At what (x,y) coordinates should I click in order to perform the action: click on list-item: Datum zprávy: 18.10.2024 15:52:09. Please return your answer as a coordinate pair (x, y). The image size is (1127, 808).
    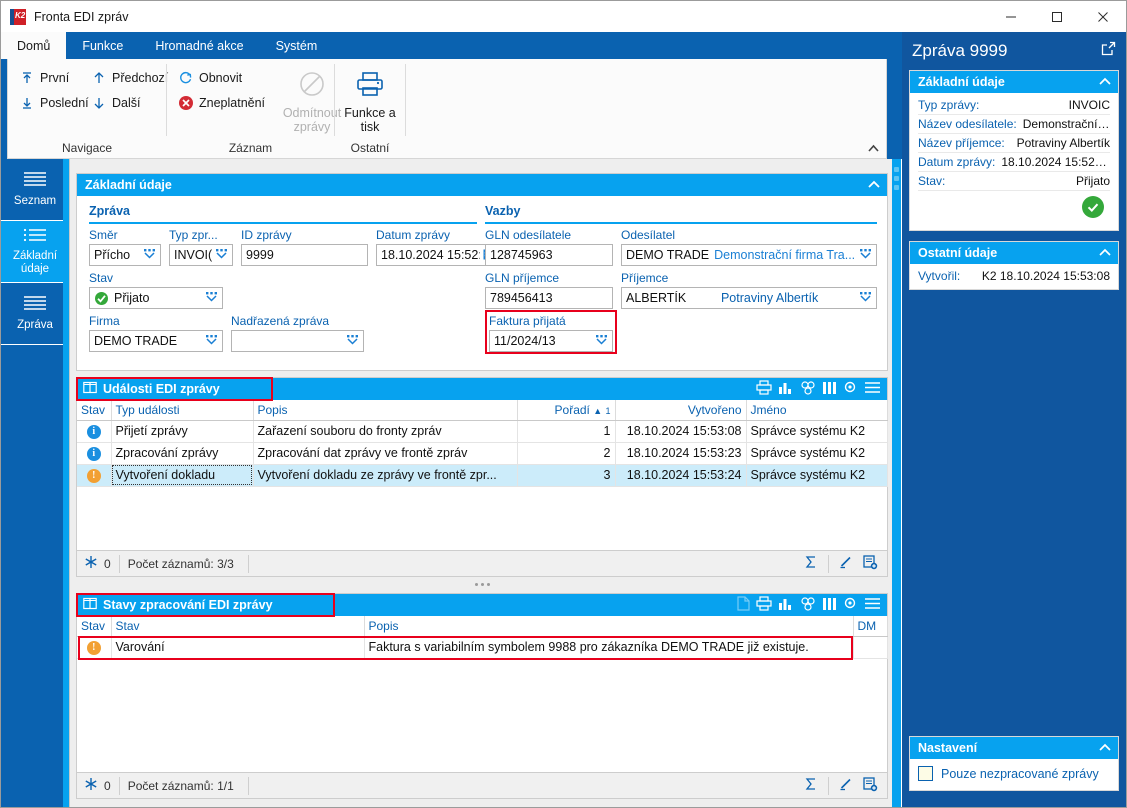
    Looking at the image, I should click on (1014, 162).